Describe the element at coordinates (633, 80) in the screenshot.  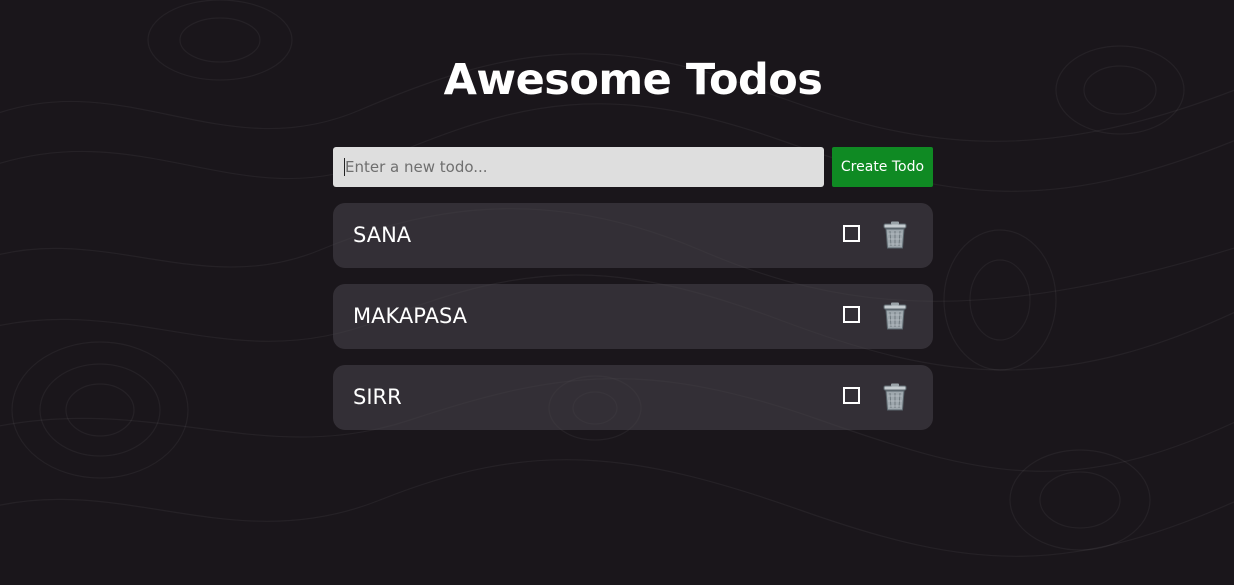
I see `page-title: Awesome Todos` at that location.